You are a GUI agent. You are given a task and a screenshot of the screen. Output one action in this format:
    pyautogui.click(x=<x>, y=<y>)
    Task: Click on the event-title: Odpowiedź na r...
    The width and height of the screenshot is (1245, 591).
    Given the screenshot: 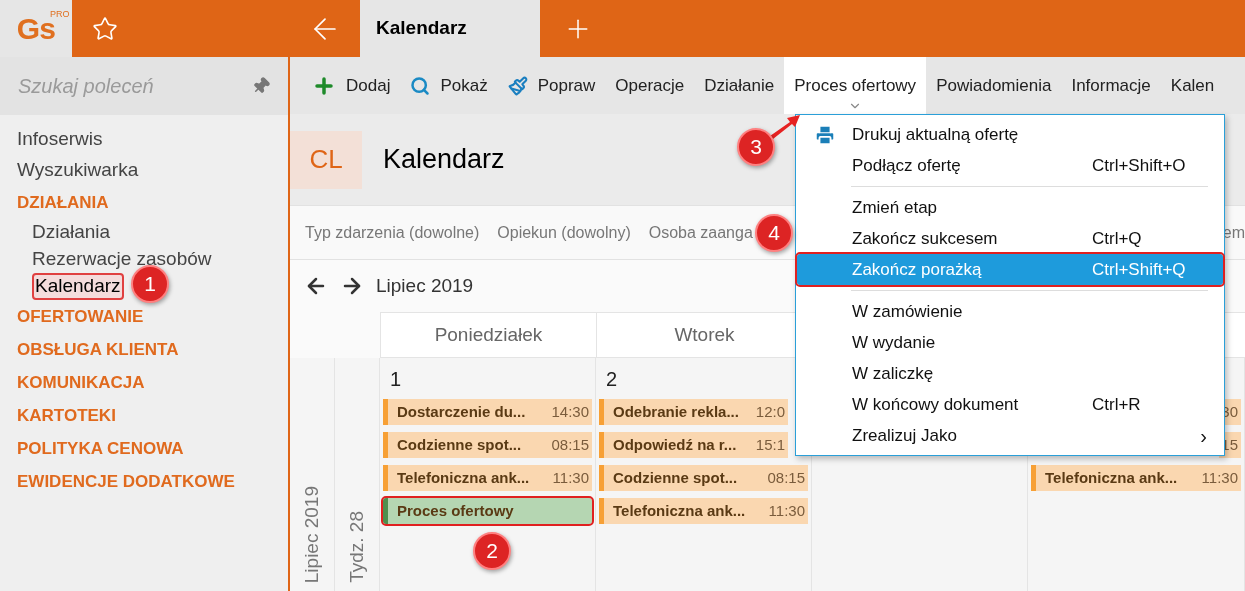 What is the action you would take?
    pyautogui.click(x=674, y=444)
    